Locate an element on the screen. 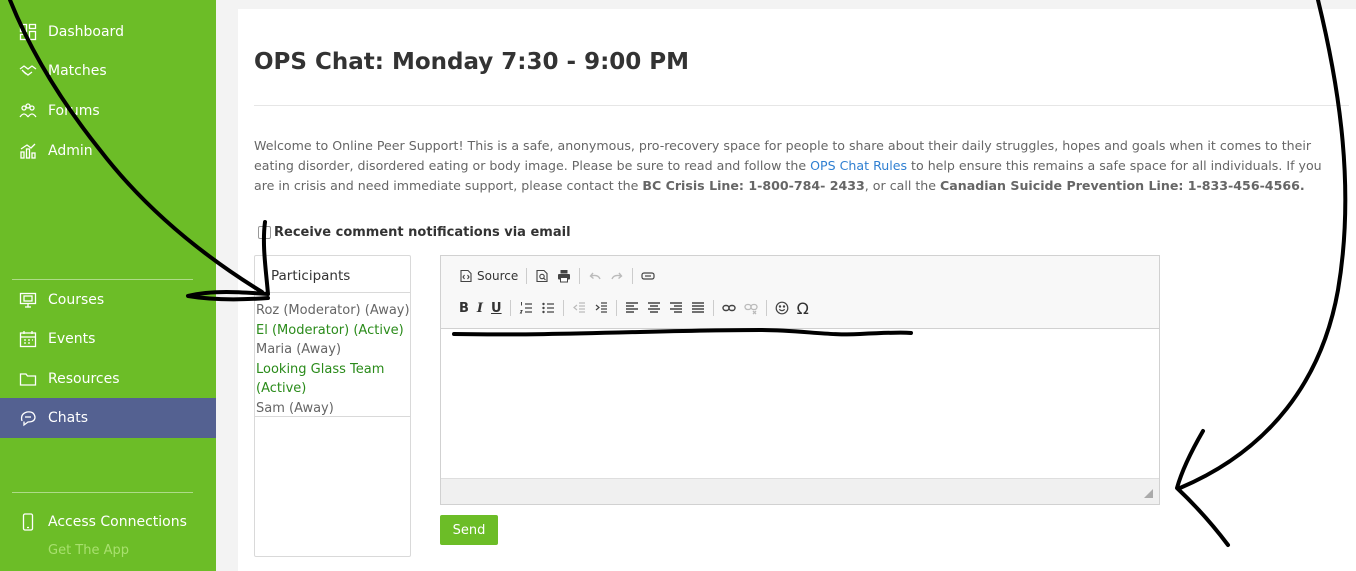 The height and width of the screenshot is (571, 1356). calendar-icon is located at coordinates (28, 339).